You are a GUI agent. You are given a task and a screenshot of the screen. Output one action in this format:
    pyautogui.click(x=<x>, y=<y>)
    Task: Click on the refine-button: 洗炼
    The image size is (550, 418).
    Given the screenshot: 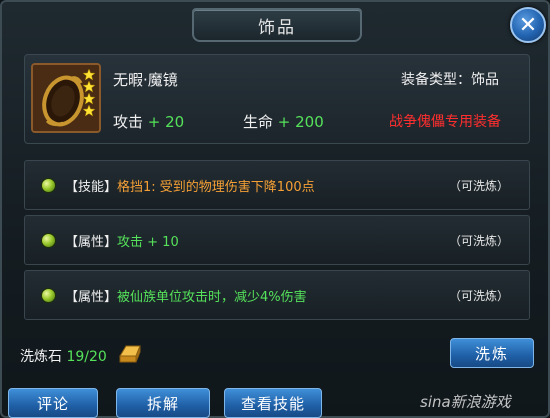 What is the action you would take?
    pyautogui.click(x=492, y=353)
    